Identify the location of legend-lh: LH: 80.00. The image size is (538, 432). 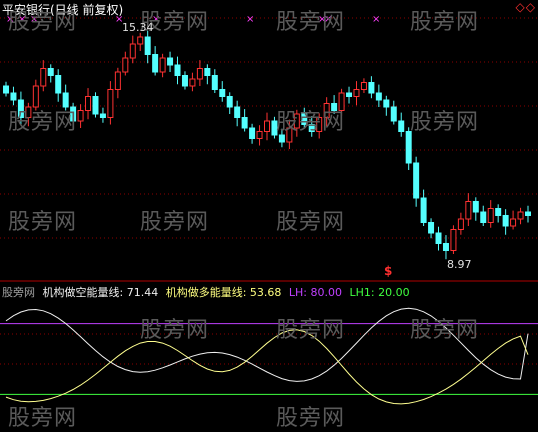
(315, 292).